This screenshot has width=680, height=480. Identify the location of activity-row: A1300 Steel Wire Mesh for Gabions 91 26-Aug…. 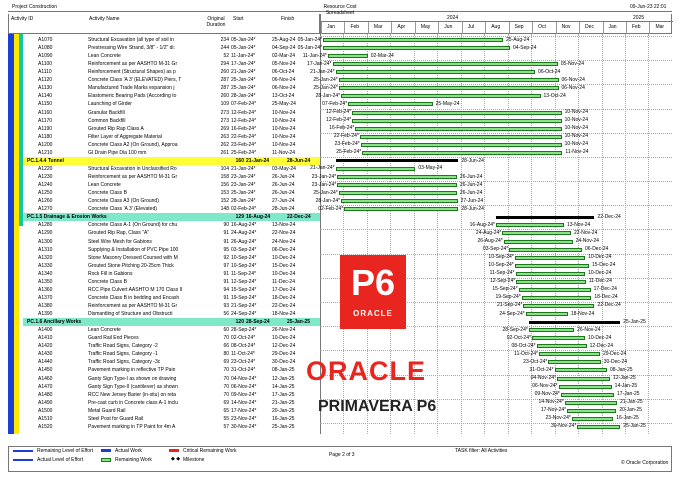
(164, 242).